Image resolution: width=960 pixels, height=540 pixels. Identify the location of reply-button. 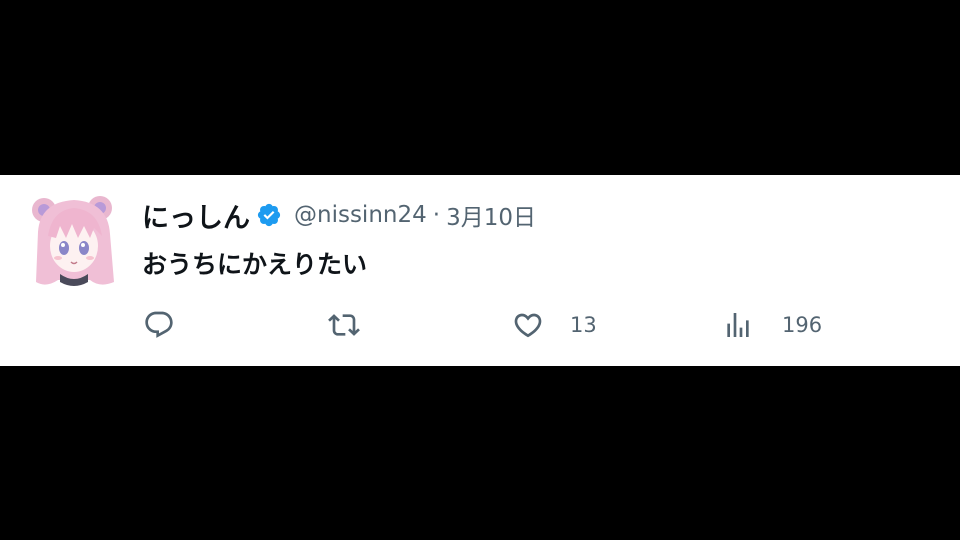
(159, 325).